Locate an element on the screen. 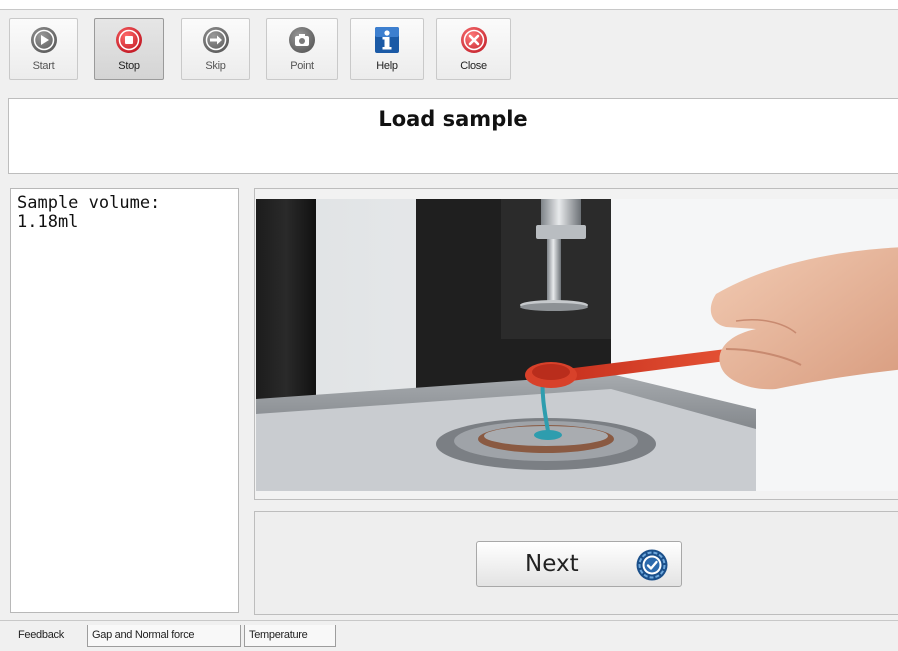  step-title: Load sample is located at coordinates (453, 119).